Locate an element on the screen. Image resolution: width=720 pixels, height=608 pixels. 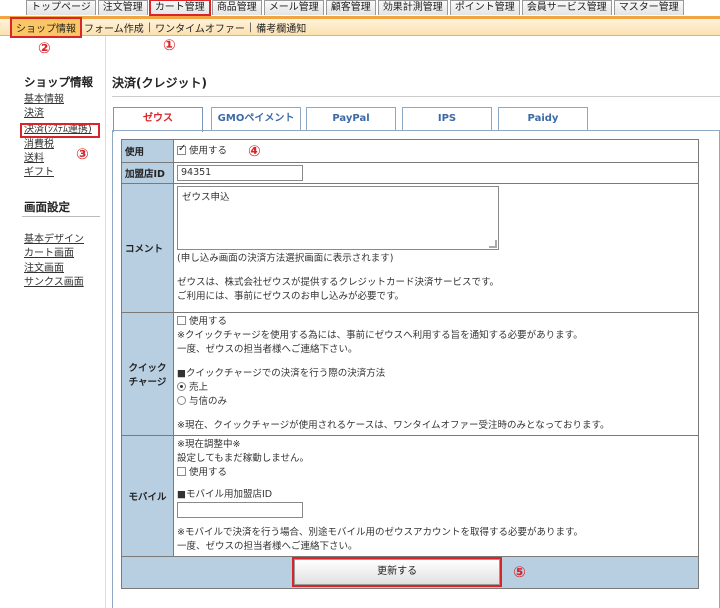
tab-ips: IPS is located at coordinates (447, 118).